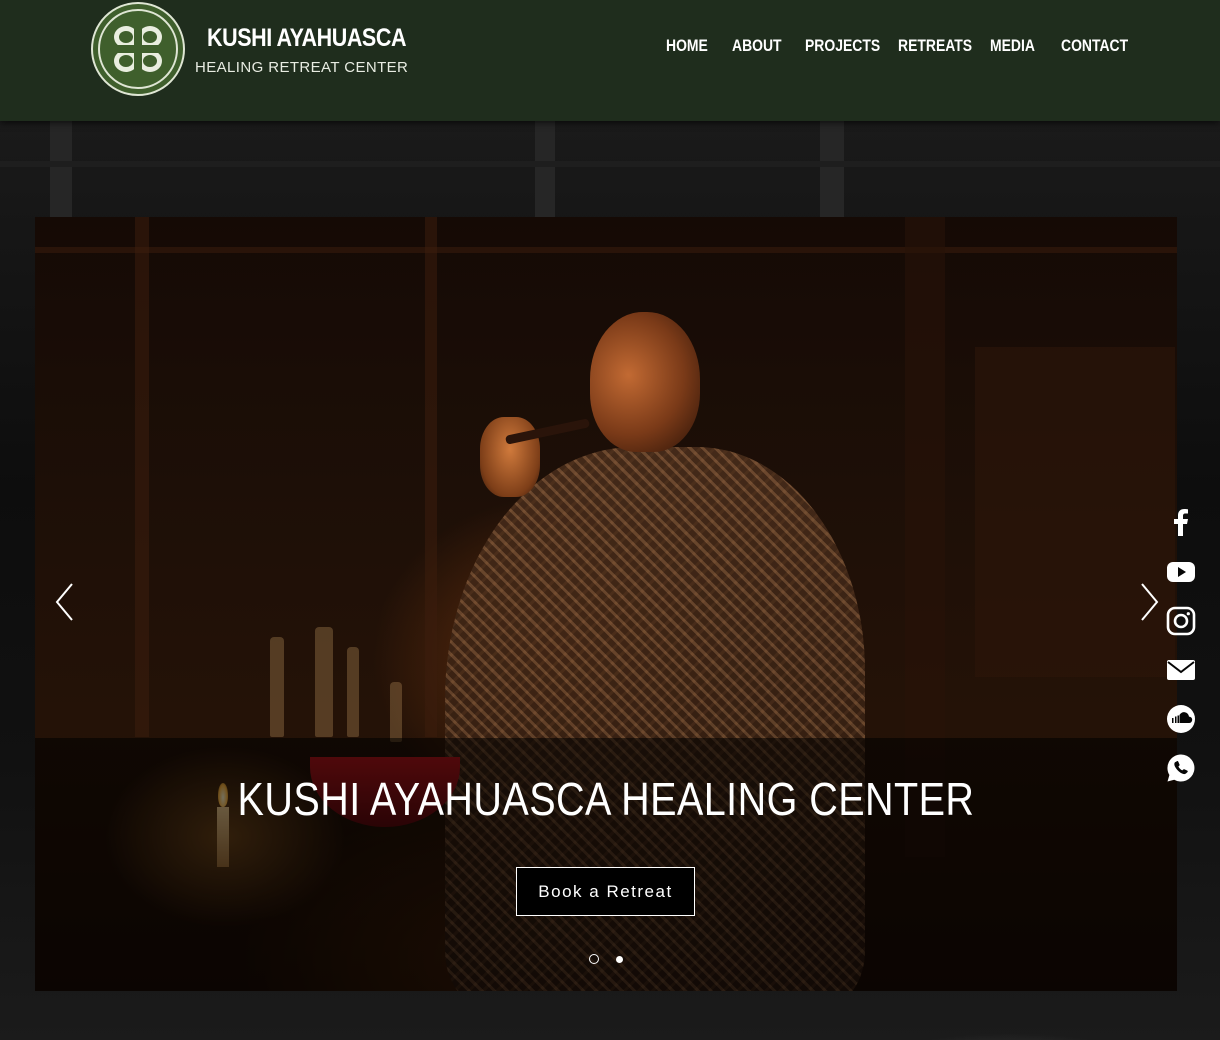  What do you see at coordinates (510, 457) in the screenshot?
I see `figure-hand` at bounding box center [510, 457].